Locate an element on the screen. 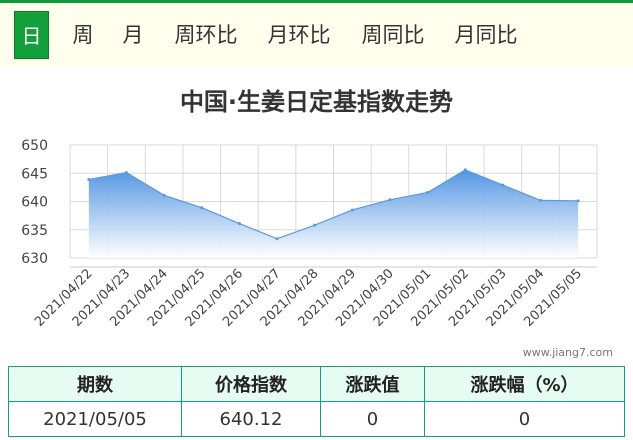  site-watermark: www.jiang7.com is located at coordinates (567, 352).